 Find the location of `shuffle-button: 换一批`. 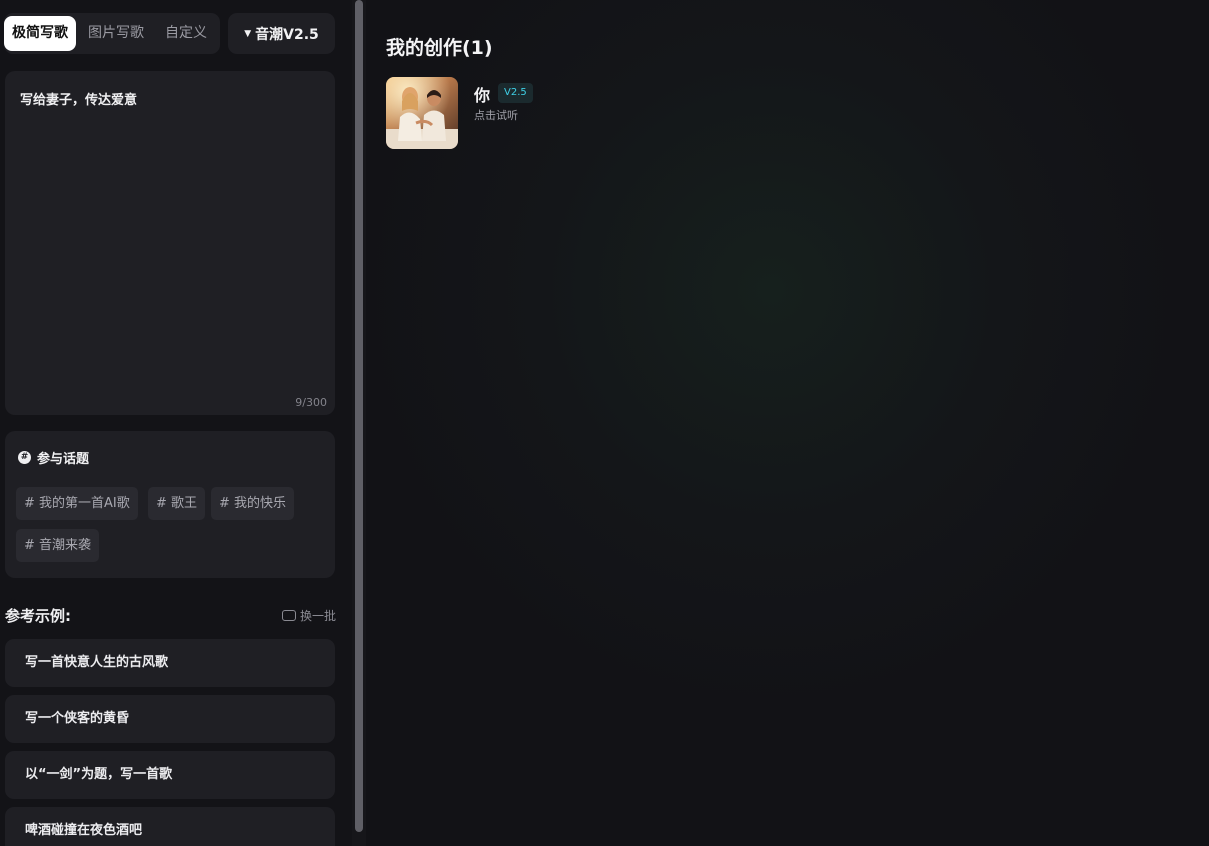

shuffle-button: 换一批 is located at coordinates (308, 615).